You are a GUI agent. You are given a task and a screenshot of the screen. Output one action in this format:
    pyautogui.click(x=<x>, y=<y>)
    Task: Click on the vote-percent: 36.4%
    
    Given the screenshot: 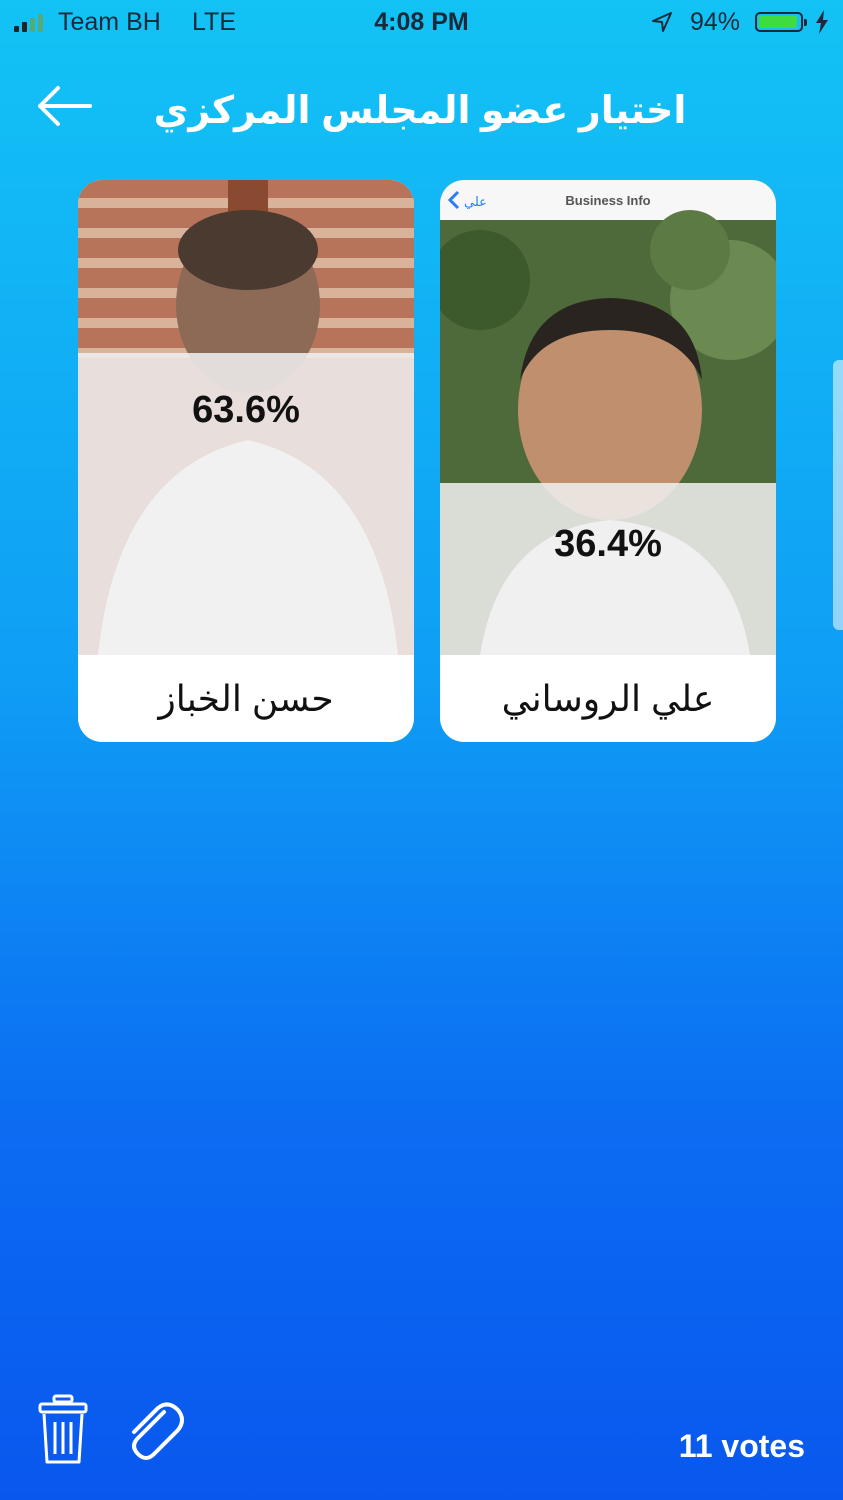 What is the action you would take?
    pyautogui.click(x=608, y=544)
    